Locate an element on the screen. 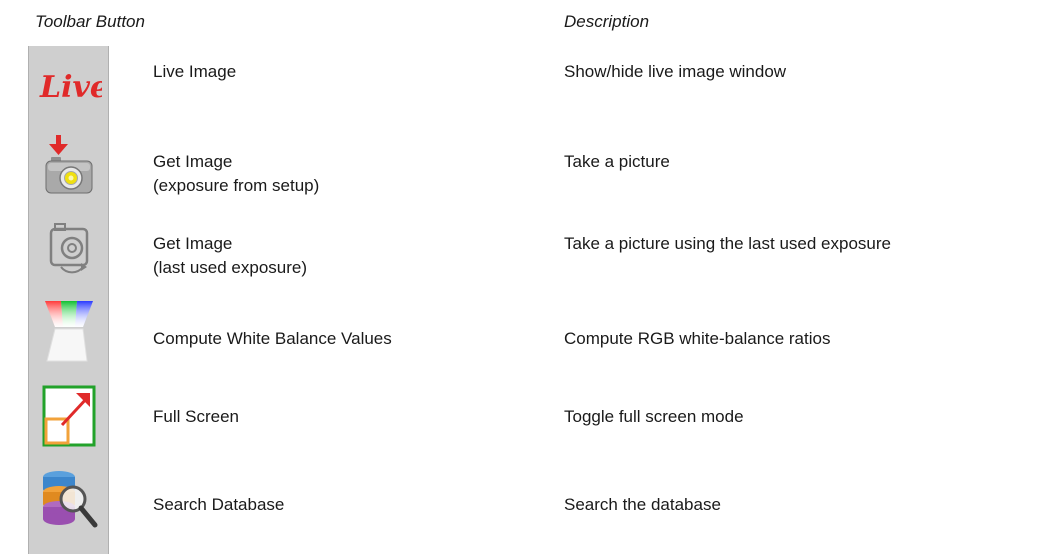  search-database-button is located at coordinates (68, 500).